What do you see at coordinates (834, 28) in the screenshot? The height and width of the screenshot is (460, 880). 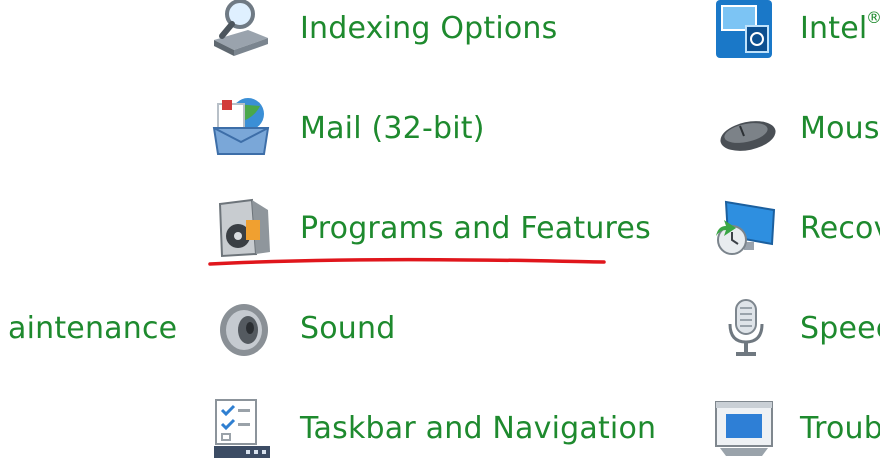 I see `cp-item-label: Intel` at bounding box center [834, 28].